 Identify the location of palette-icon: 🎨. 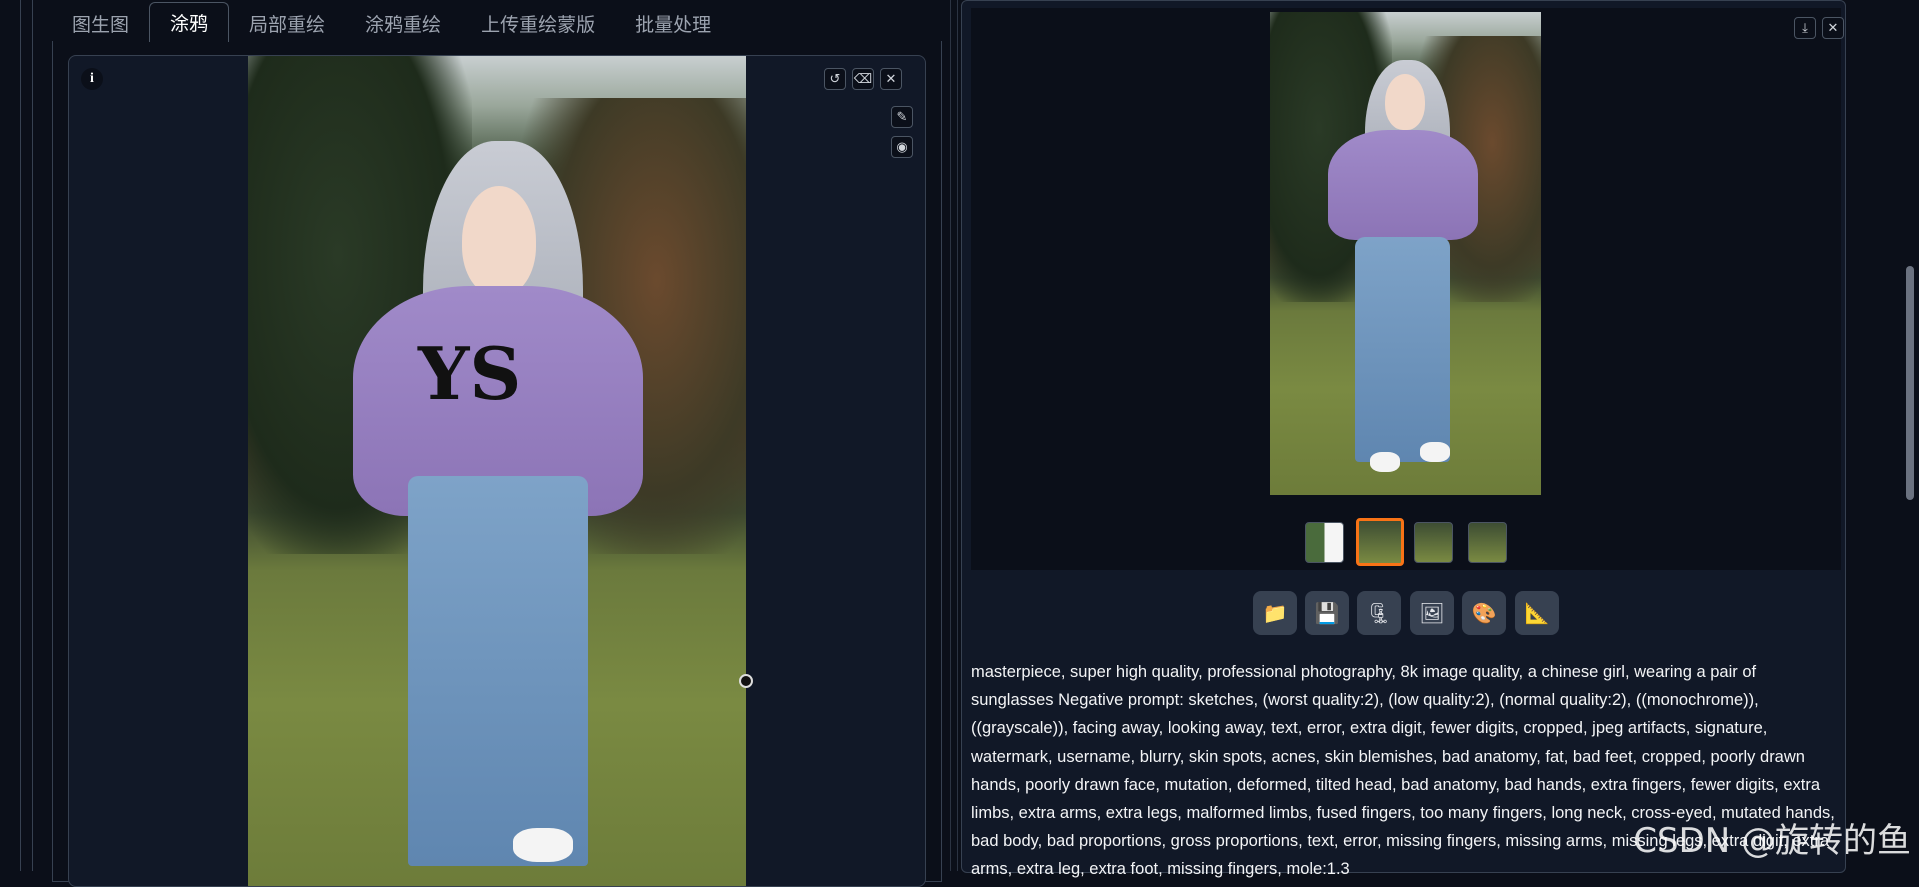
(1484, 613).